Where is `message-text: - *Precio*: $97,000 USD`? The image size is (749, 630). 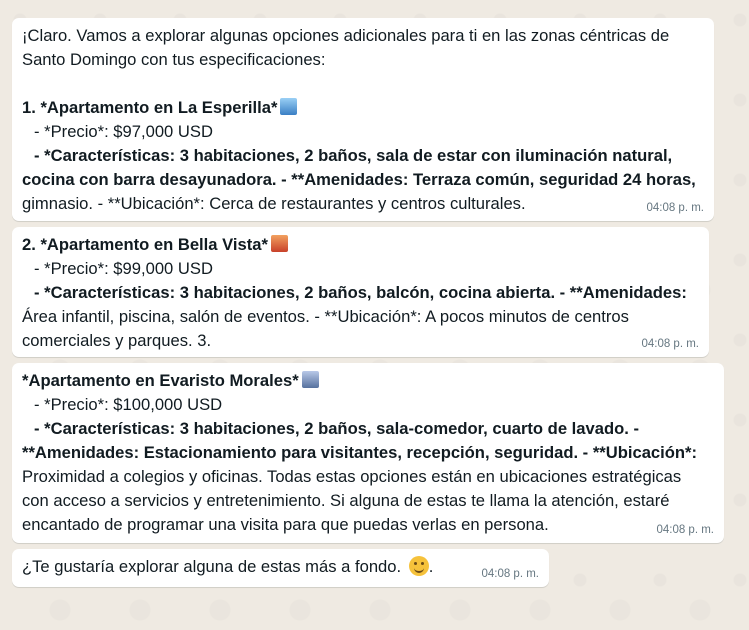
message-text: - *Precio*: $97,000 USD is located at coordinates (123, 131).